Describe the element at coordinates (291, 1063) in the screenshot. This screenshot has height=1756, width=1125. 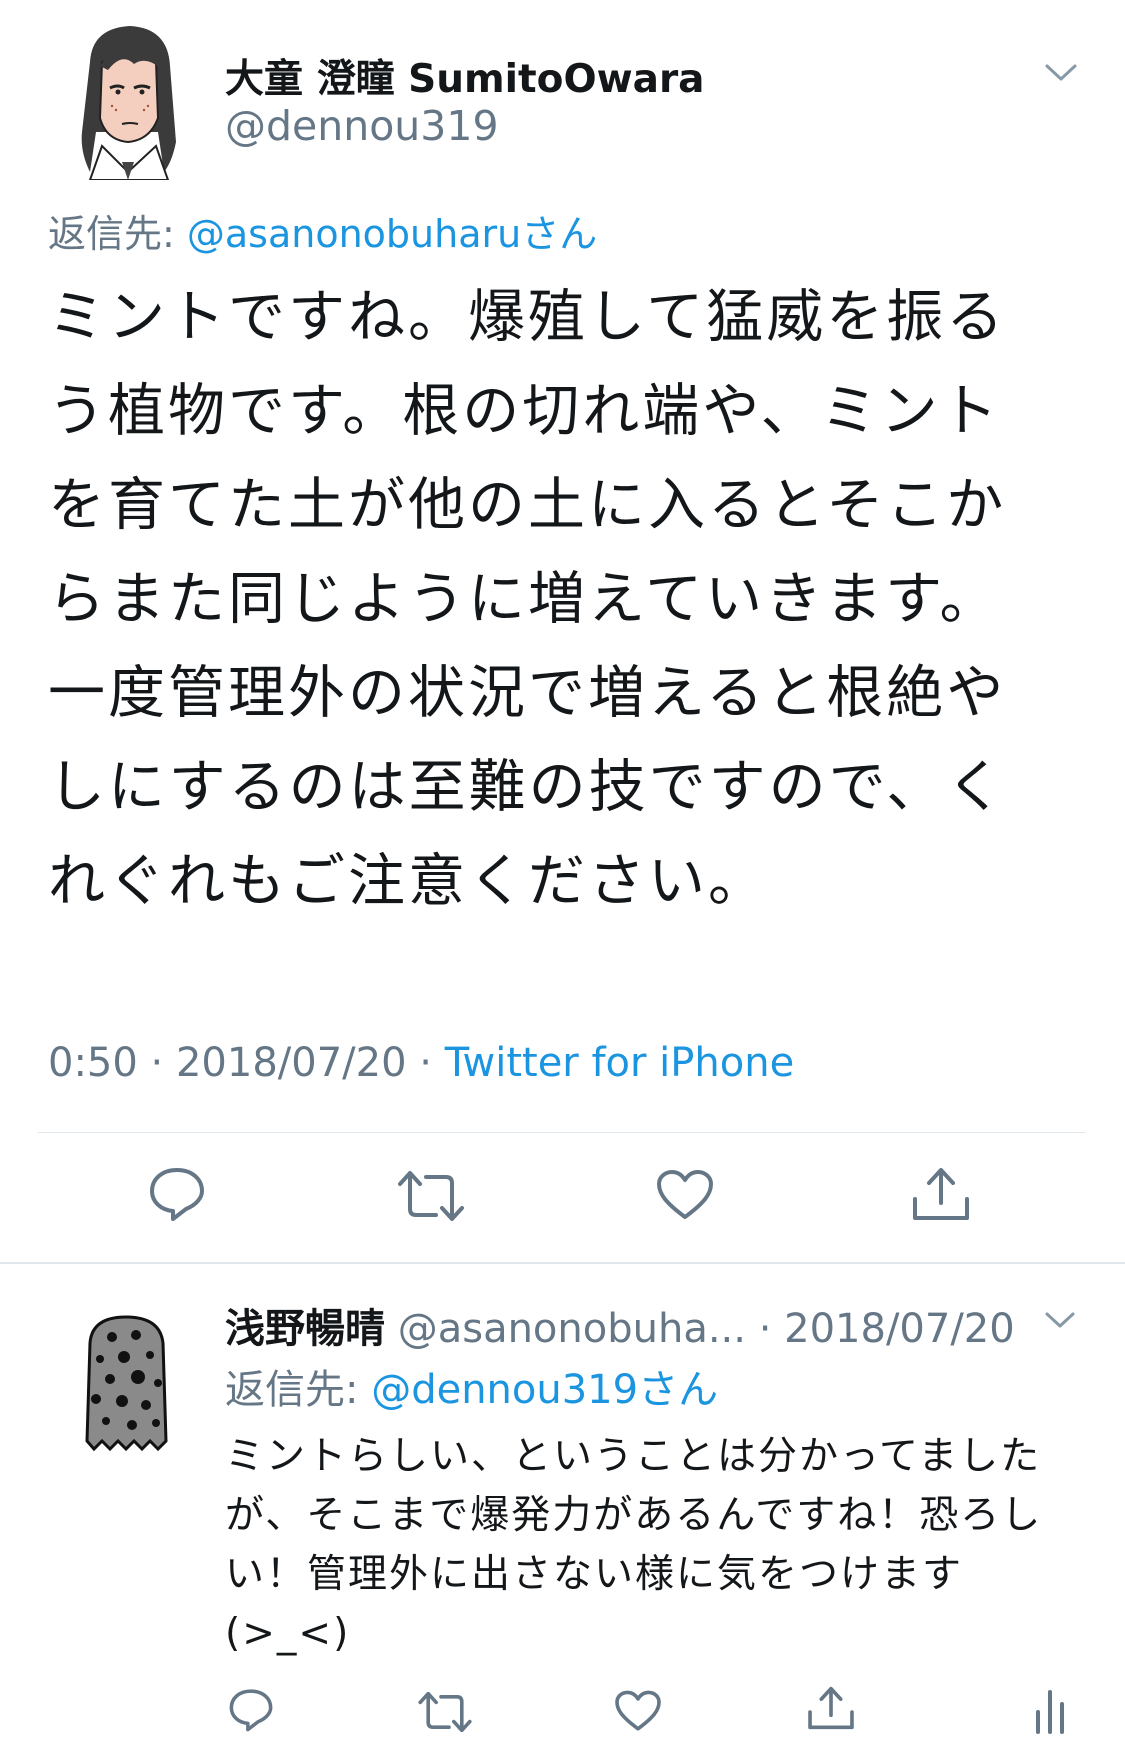
I see `tweet-date: 2018/07/20` at that location.